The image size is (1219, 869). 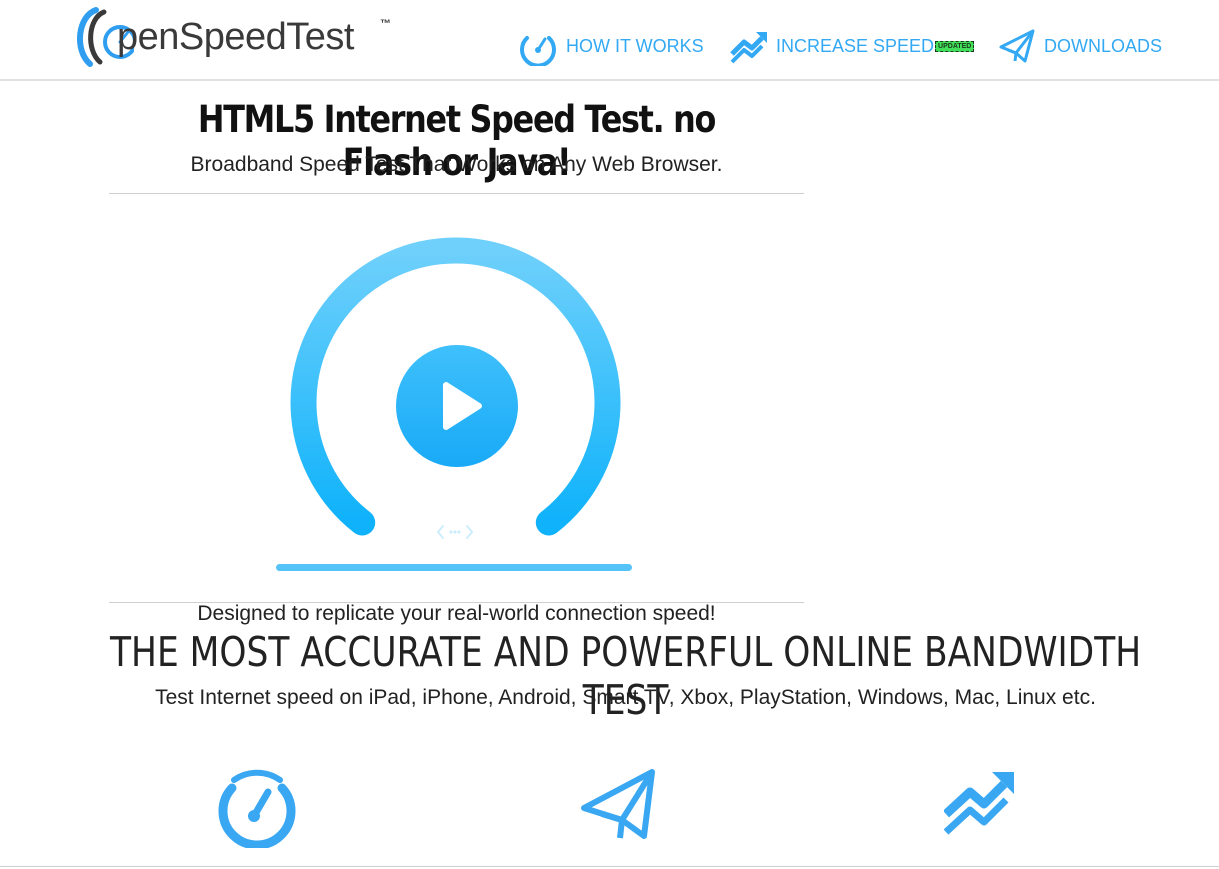 I want to click on divider, so click(x=456, y=193).